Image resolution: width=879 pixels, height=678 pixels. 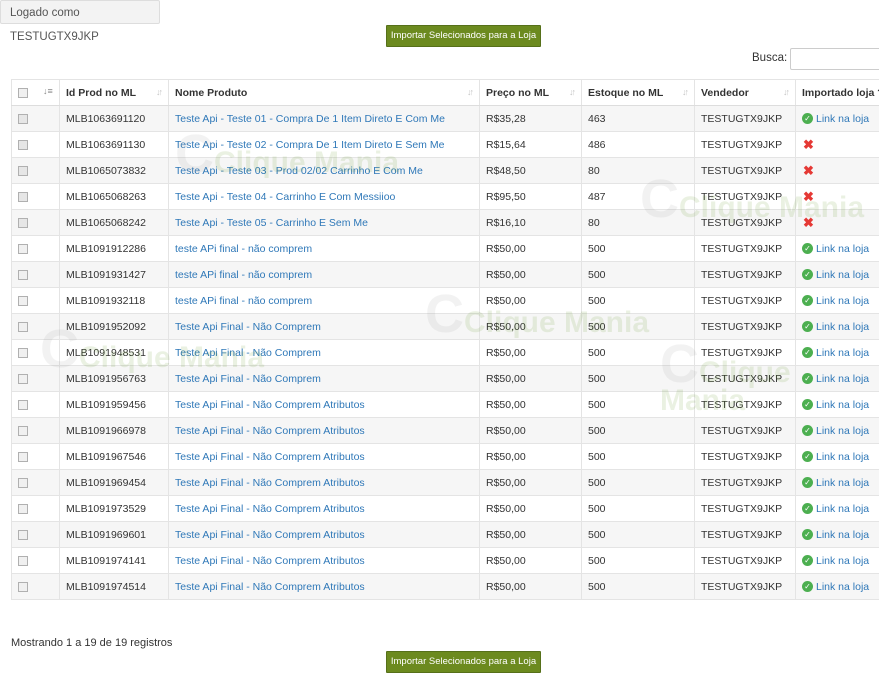 What do you see at coordinates (837, 222) in the screenshot?
I see `imported-status: ✖` at bounding box center [837, 222].